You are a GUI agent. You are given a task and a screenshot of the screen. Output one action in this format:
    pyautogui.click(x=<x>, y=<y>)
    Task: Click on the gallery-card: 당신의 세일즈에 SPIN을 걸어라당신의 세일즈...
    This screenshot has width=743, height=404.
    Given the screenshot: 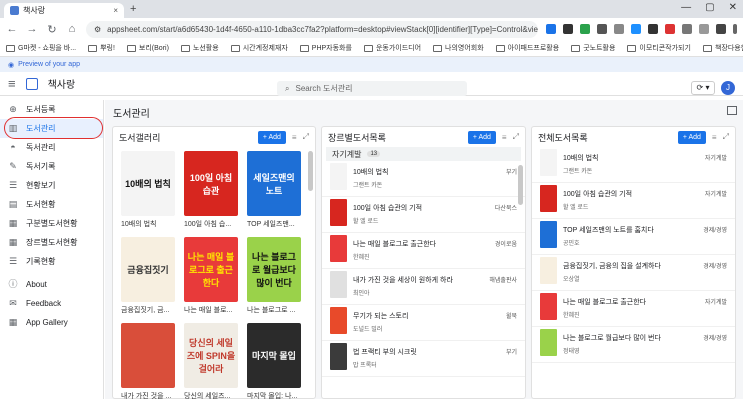 What is the action you would take?
    pyautogui.click(x=211, y=363)
    